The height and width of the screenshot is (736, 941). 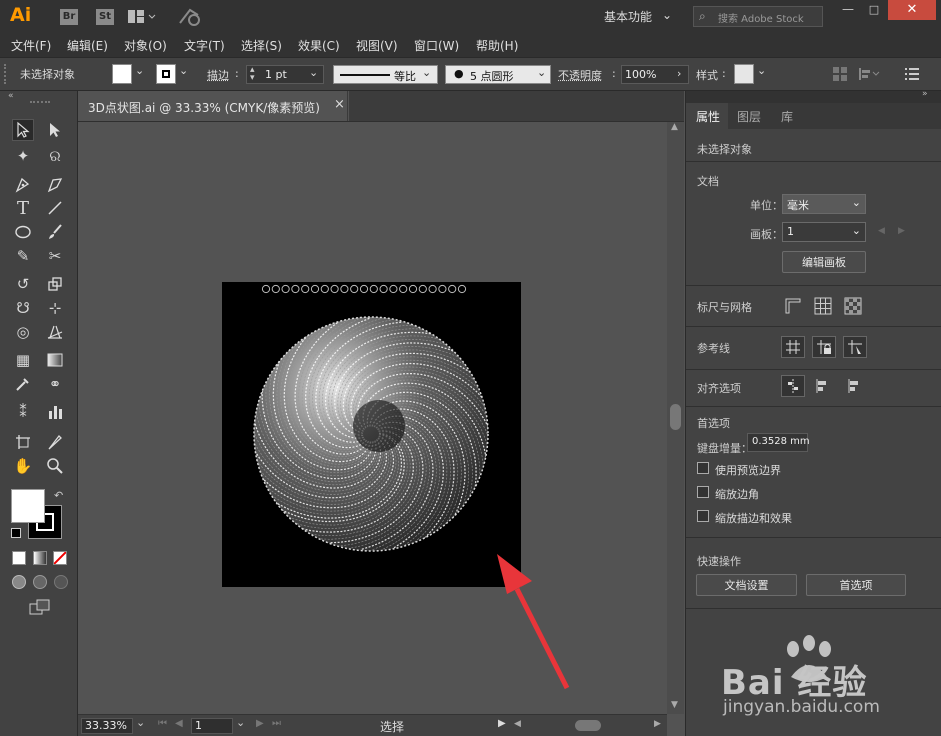 I want to click on preferences-button: 首选项, so click(x=856, y=585).